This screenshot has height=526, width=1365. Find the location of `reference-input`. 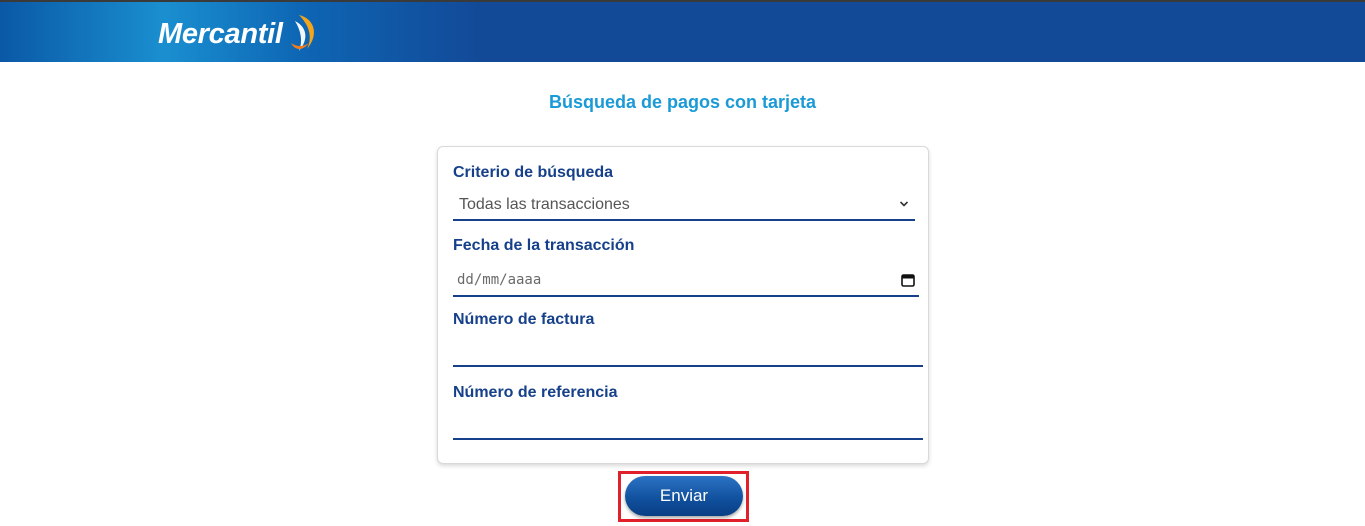

reference-input is located at coordinates (688, 425).